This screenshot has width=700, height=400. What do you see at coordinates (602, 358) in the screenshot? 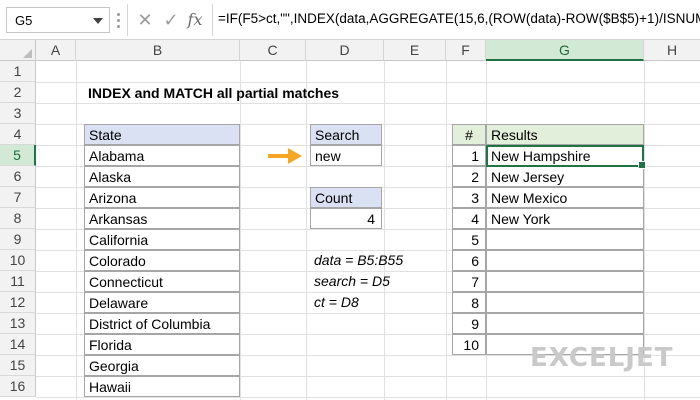
I see `exceljet-logo: EXCELJET` at bounding box center [602, 358].